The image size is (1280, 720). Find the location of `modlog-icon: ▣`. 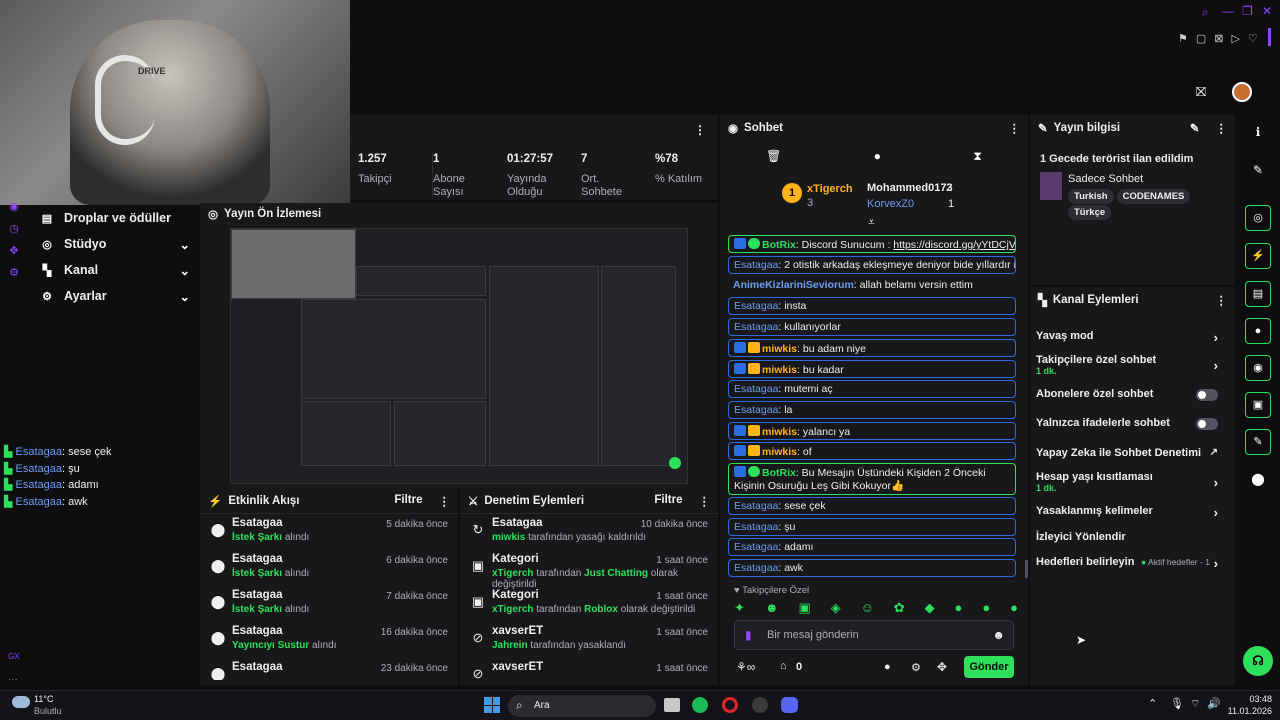

modlog-icon: ▣ is located at coordinates (1258, 405).